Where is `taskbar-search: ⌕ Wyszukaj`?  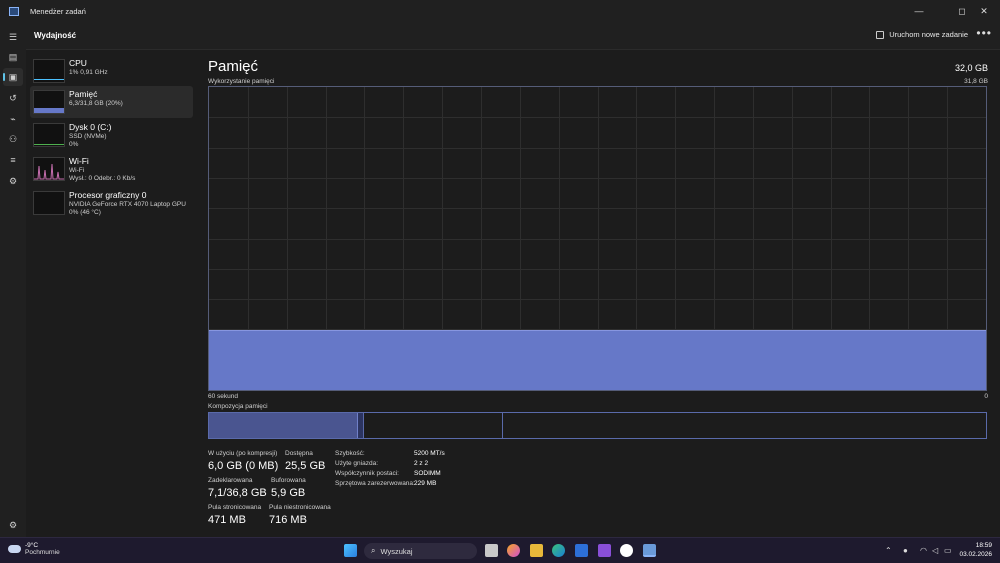 taskbar-search: ⌕ Wyszukaj is located at coordinates (420, 551).